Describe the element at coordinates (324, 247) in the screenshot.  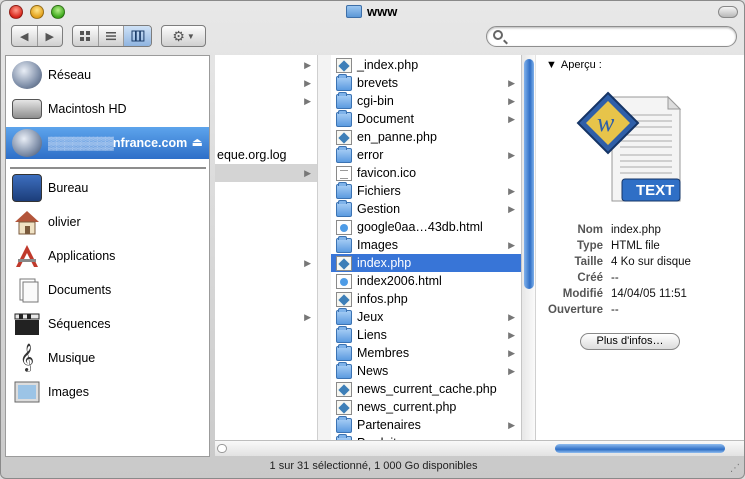
I see `column-resize-strip` at that location.